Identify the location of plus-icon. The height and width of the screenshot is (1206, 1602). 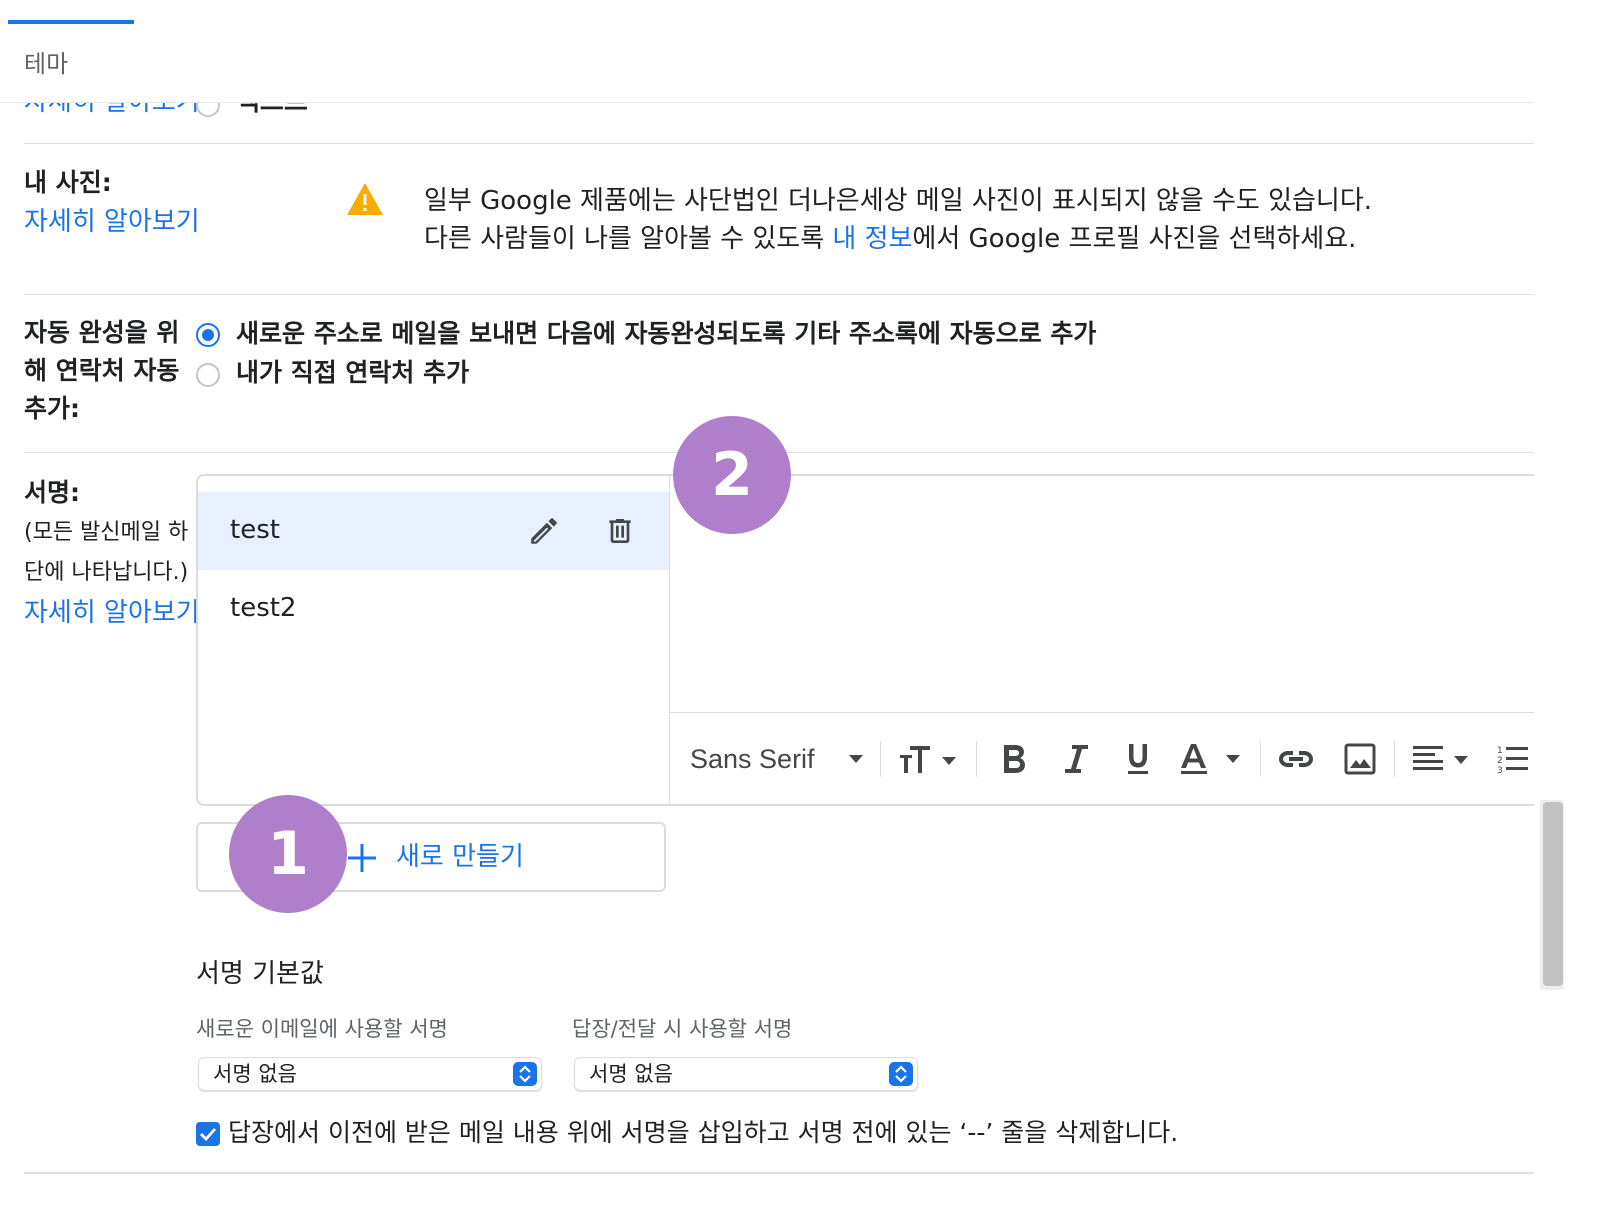
(362, 858).